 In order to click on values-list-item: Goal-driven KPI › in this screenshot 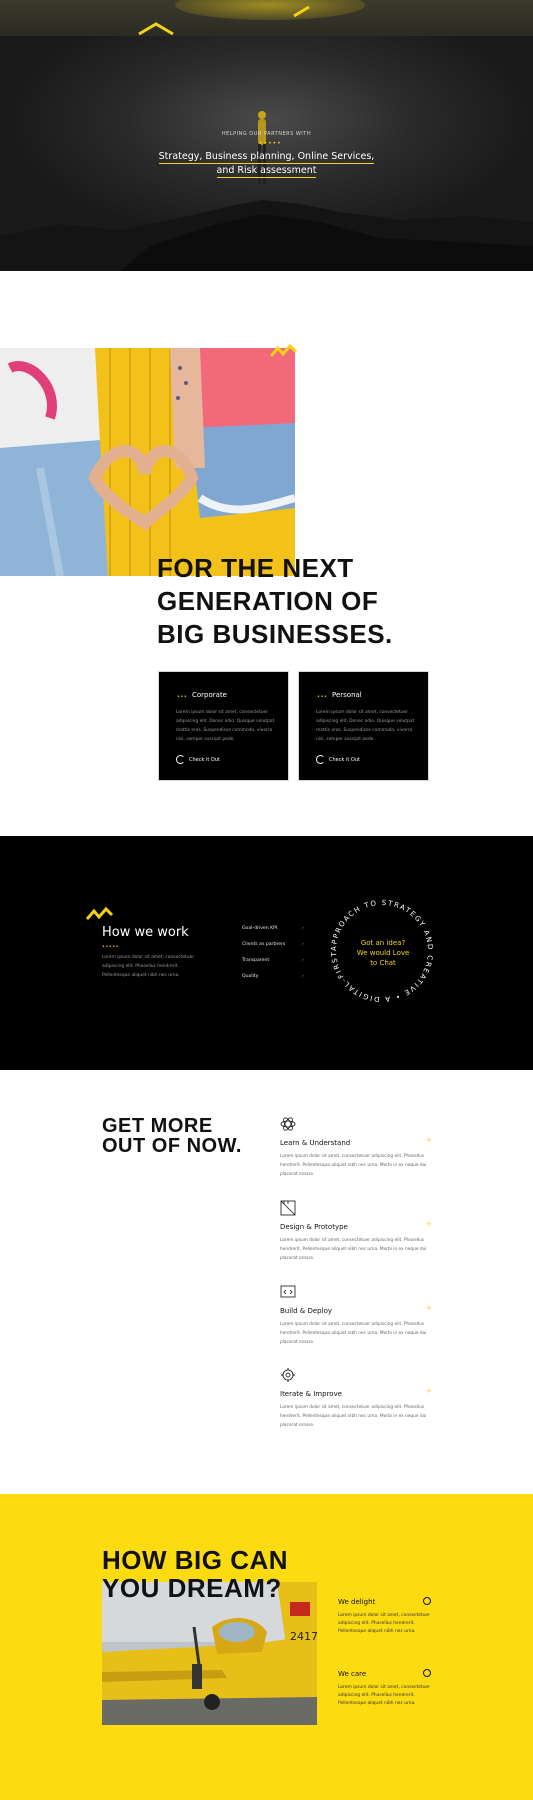, I will do `click(273, 929)`.